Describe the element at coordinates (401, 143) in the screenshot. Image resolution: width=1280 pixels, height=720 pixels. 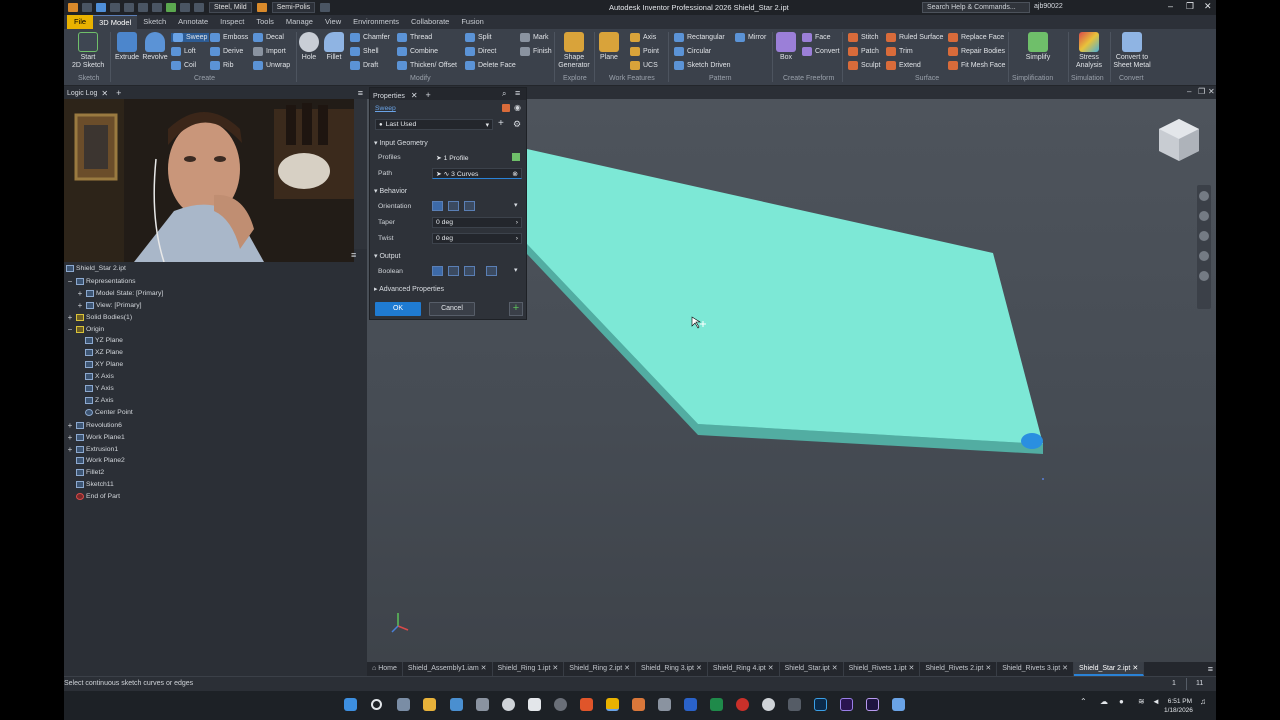
I see `section-input-geometry: ▾ Input Geometry` at that location.